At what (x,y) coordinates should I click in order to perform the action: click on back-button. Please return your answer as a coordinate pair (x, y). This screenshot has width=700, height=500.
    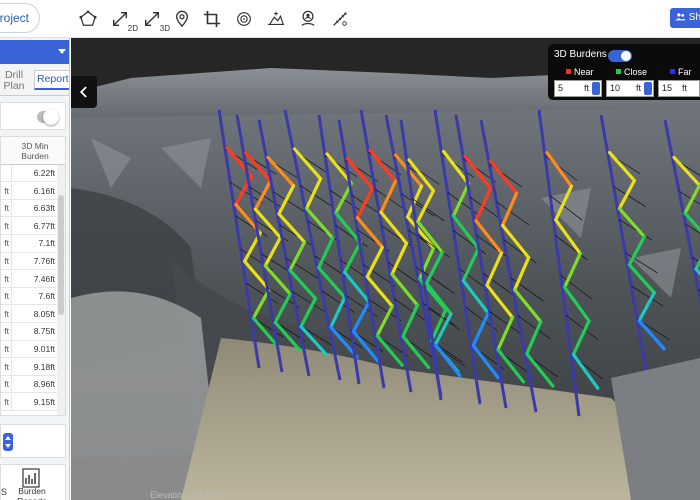
    Looking at the image, I should click on (84, 92).